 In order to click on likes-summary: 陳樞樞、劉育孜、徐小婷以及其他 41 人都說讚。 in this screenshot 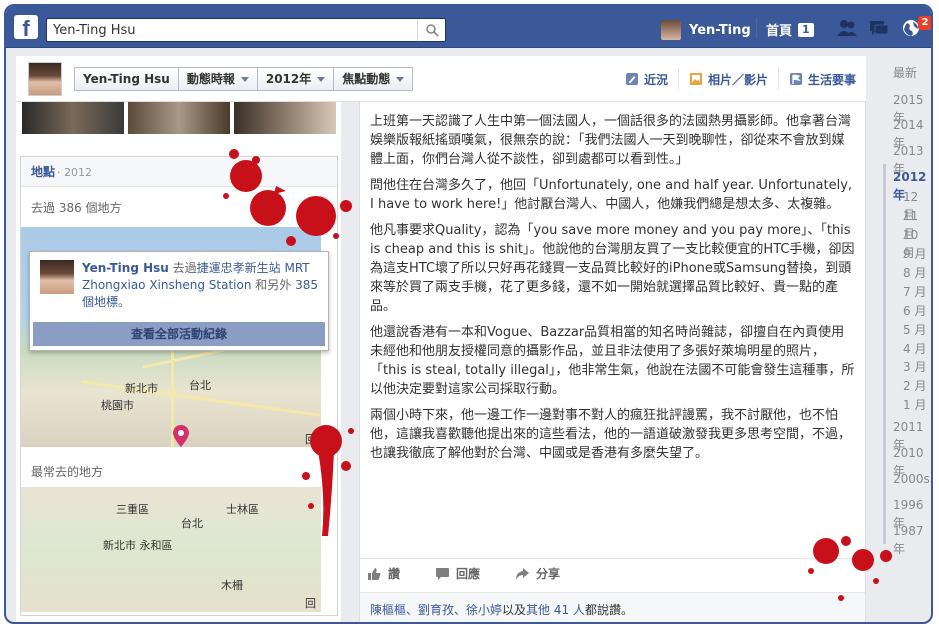, I will do `click(612, 607)`.